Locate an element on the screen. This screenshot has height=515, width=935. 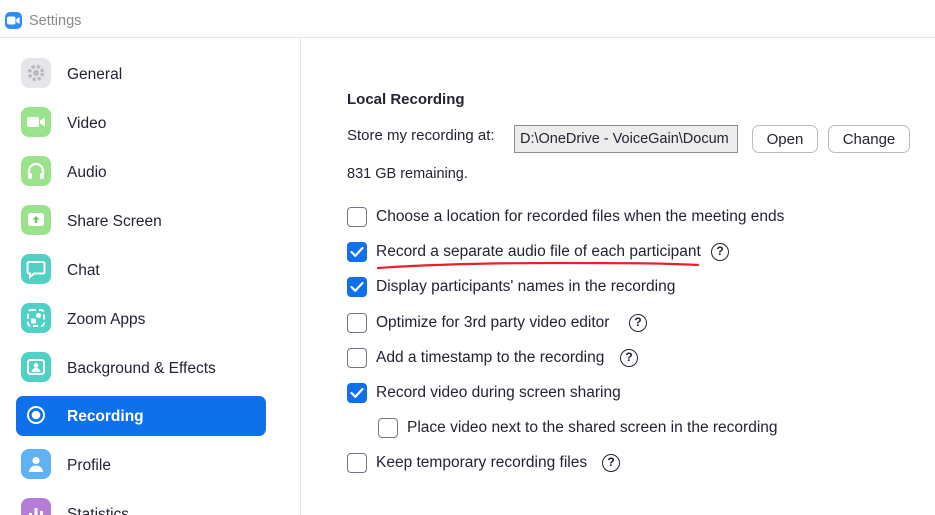
window-title: Settings is located at coordinates (55, 21).